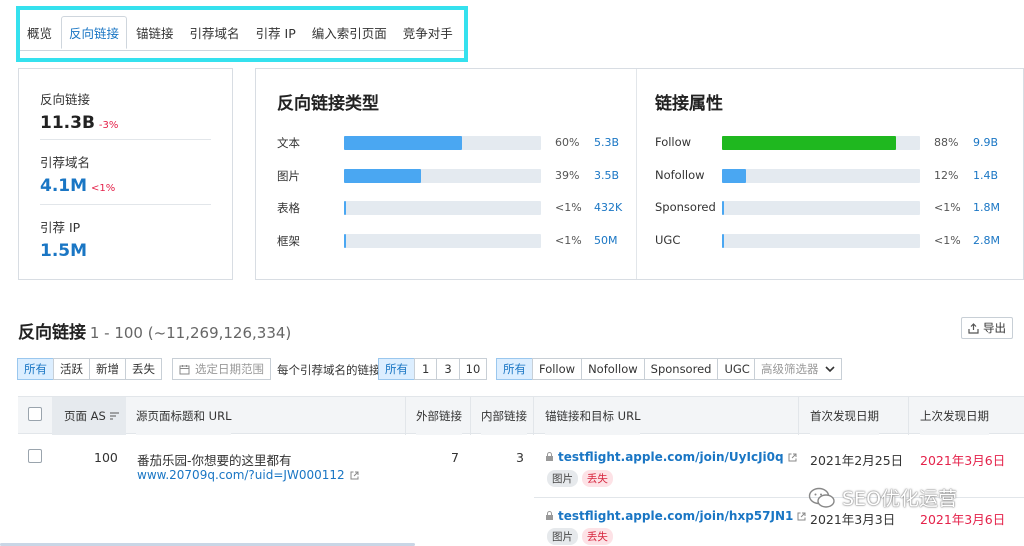 Image resolution: width=1024 pixels, height=546 pixels. What do you see at coordinates (673, 142) in the screenshot?
I see `breakdown-row-label: Follow` at bounding box center [673, 142].